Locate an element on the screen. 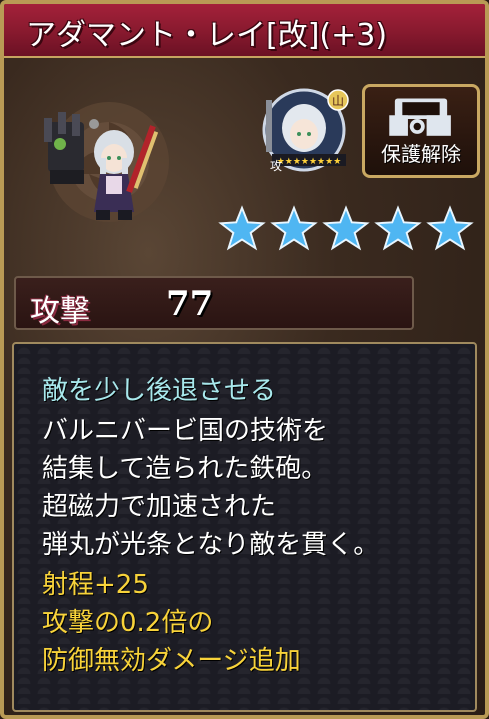 This screenshot has height=719, width=489. description-line: 超磁力で加速された is located at coordinates (159, 507).